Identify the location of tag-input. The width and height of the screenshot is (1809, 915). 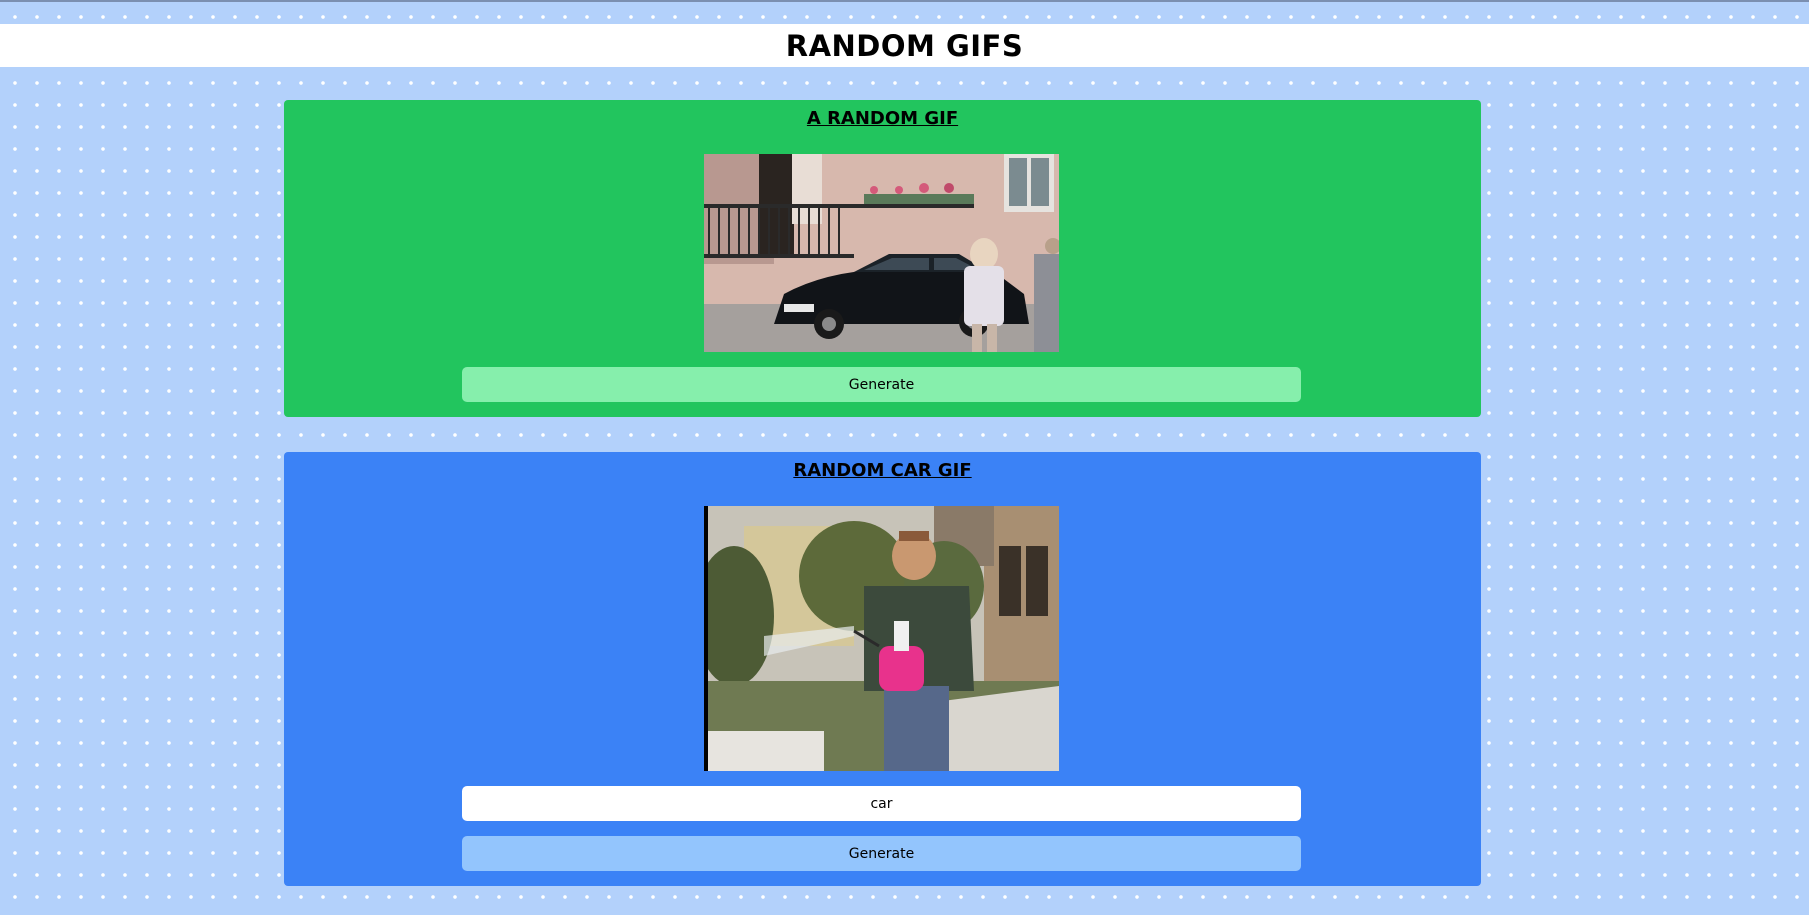
(881, 803).